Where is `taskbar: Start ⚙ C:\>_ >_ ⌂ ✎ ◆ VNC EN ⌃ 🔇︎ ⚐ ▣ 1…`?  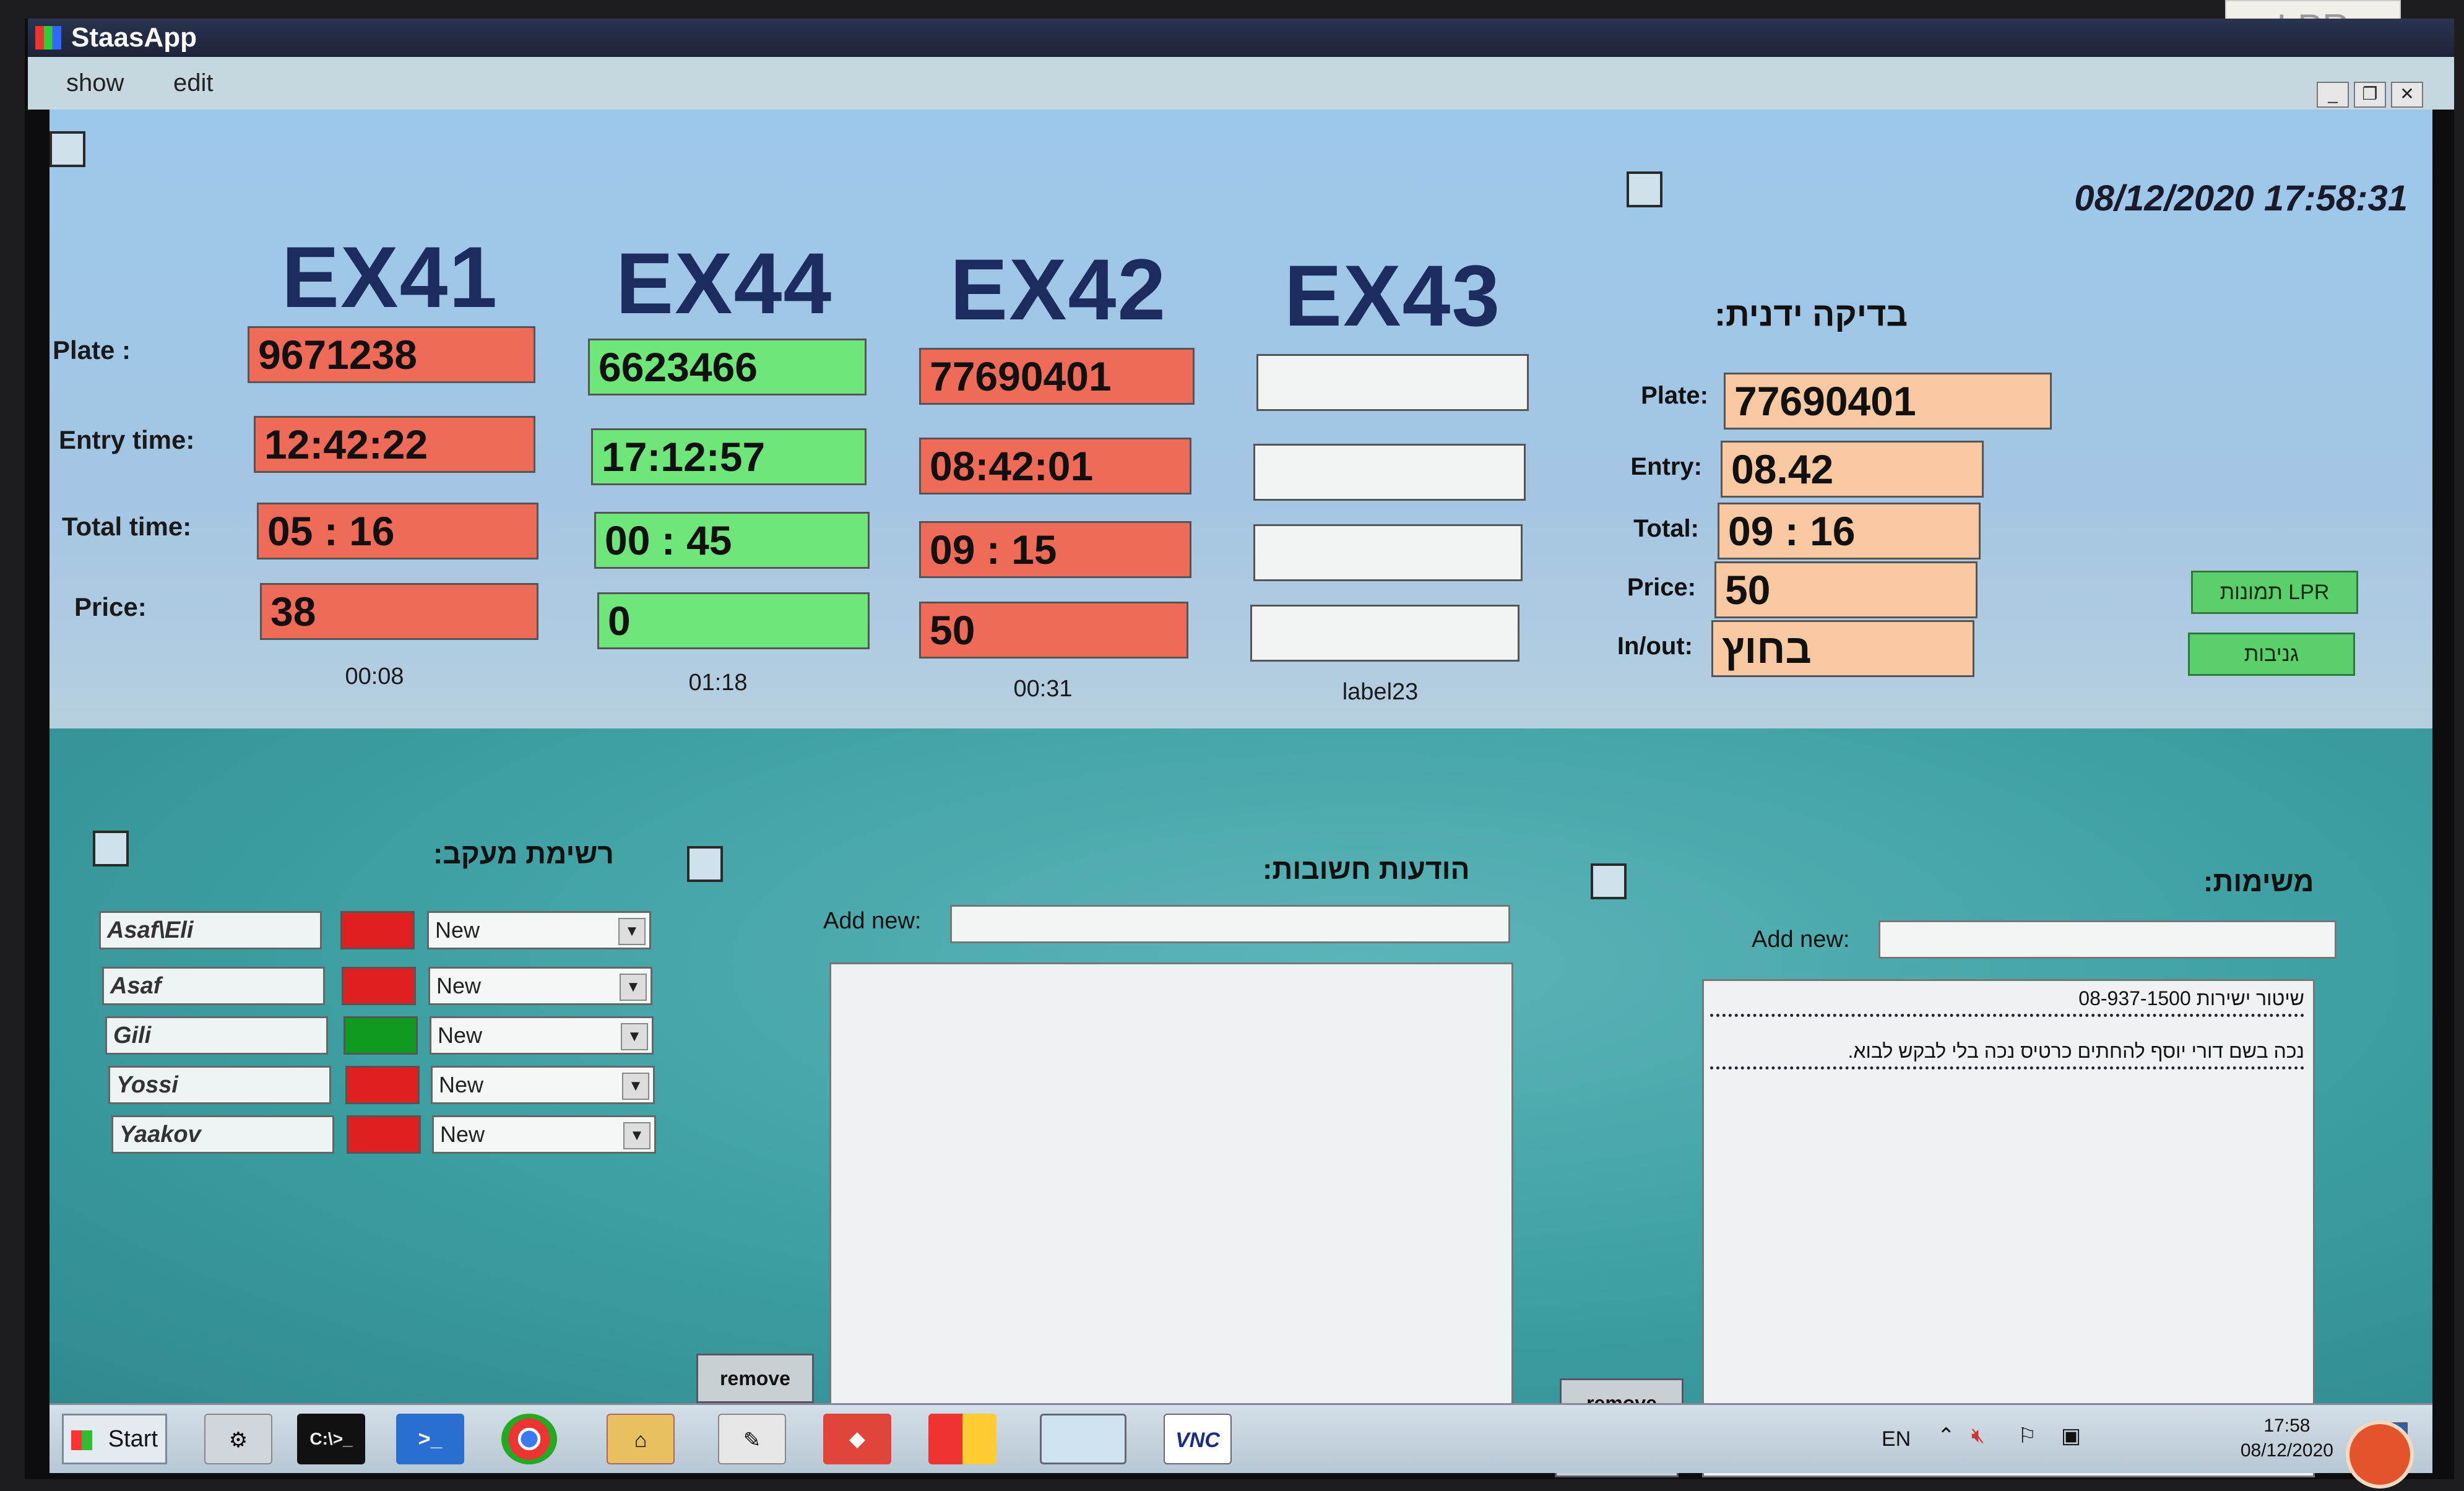
taskbar: Start ⚙ C:\>_ >_ ⌂ ✎ ◆ VNC EN ⌃ 🔇︎ ⚐ ▣ 1… is located at coordinates (1241, 1438).